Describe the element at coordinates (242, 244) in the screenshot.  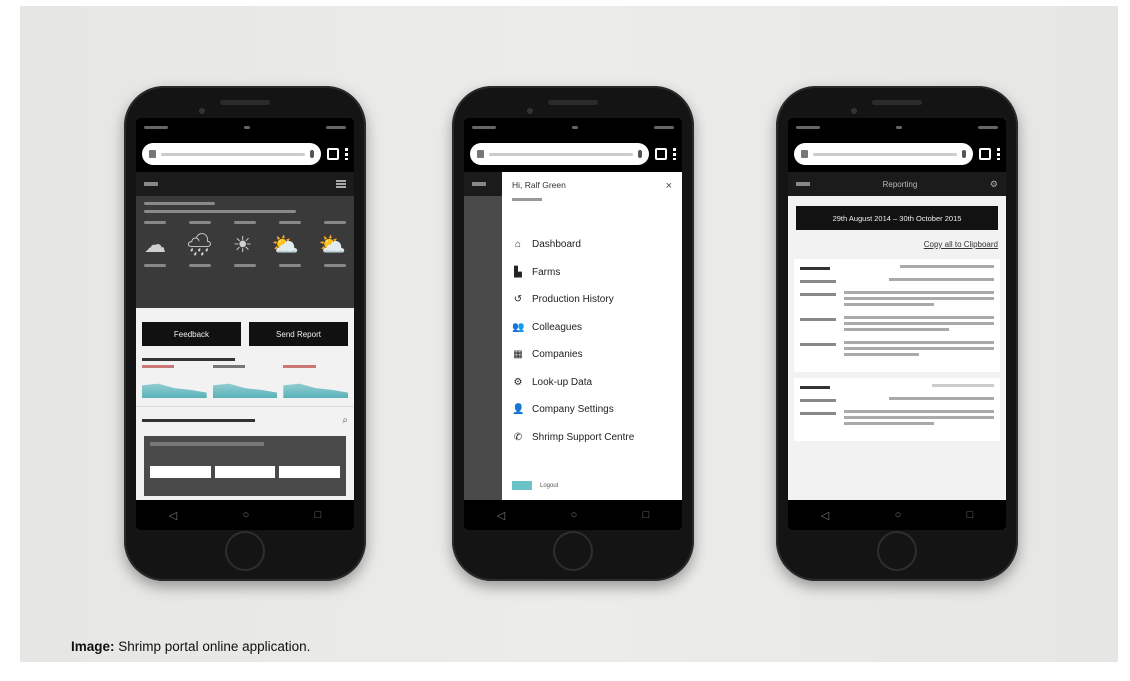
I see `sun-icon: ☀` at that location.